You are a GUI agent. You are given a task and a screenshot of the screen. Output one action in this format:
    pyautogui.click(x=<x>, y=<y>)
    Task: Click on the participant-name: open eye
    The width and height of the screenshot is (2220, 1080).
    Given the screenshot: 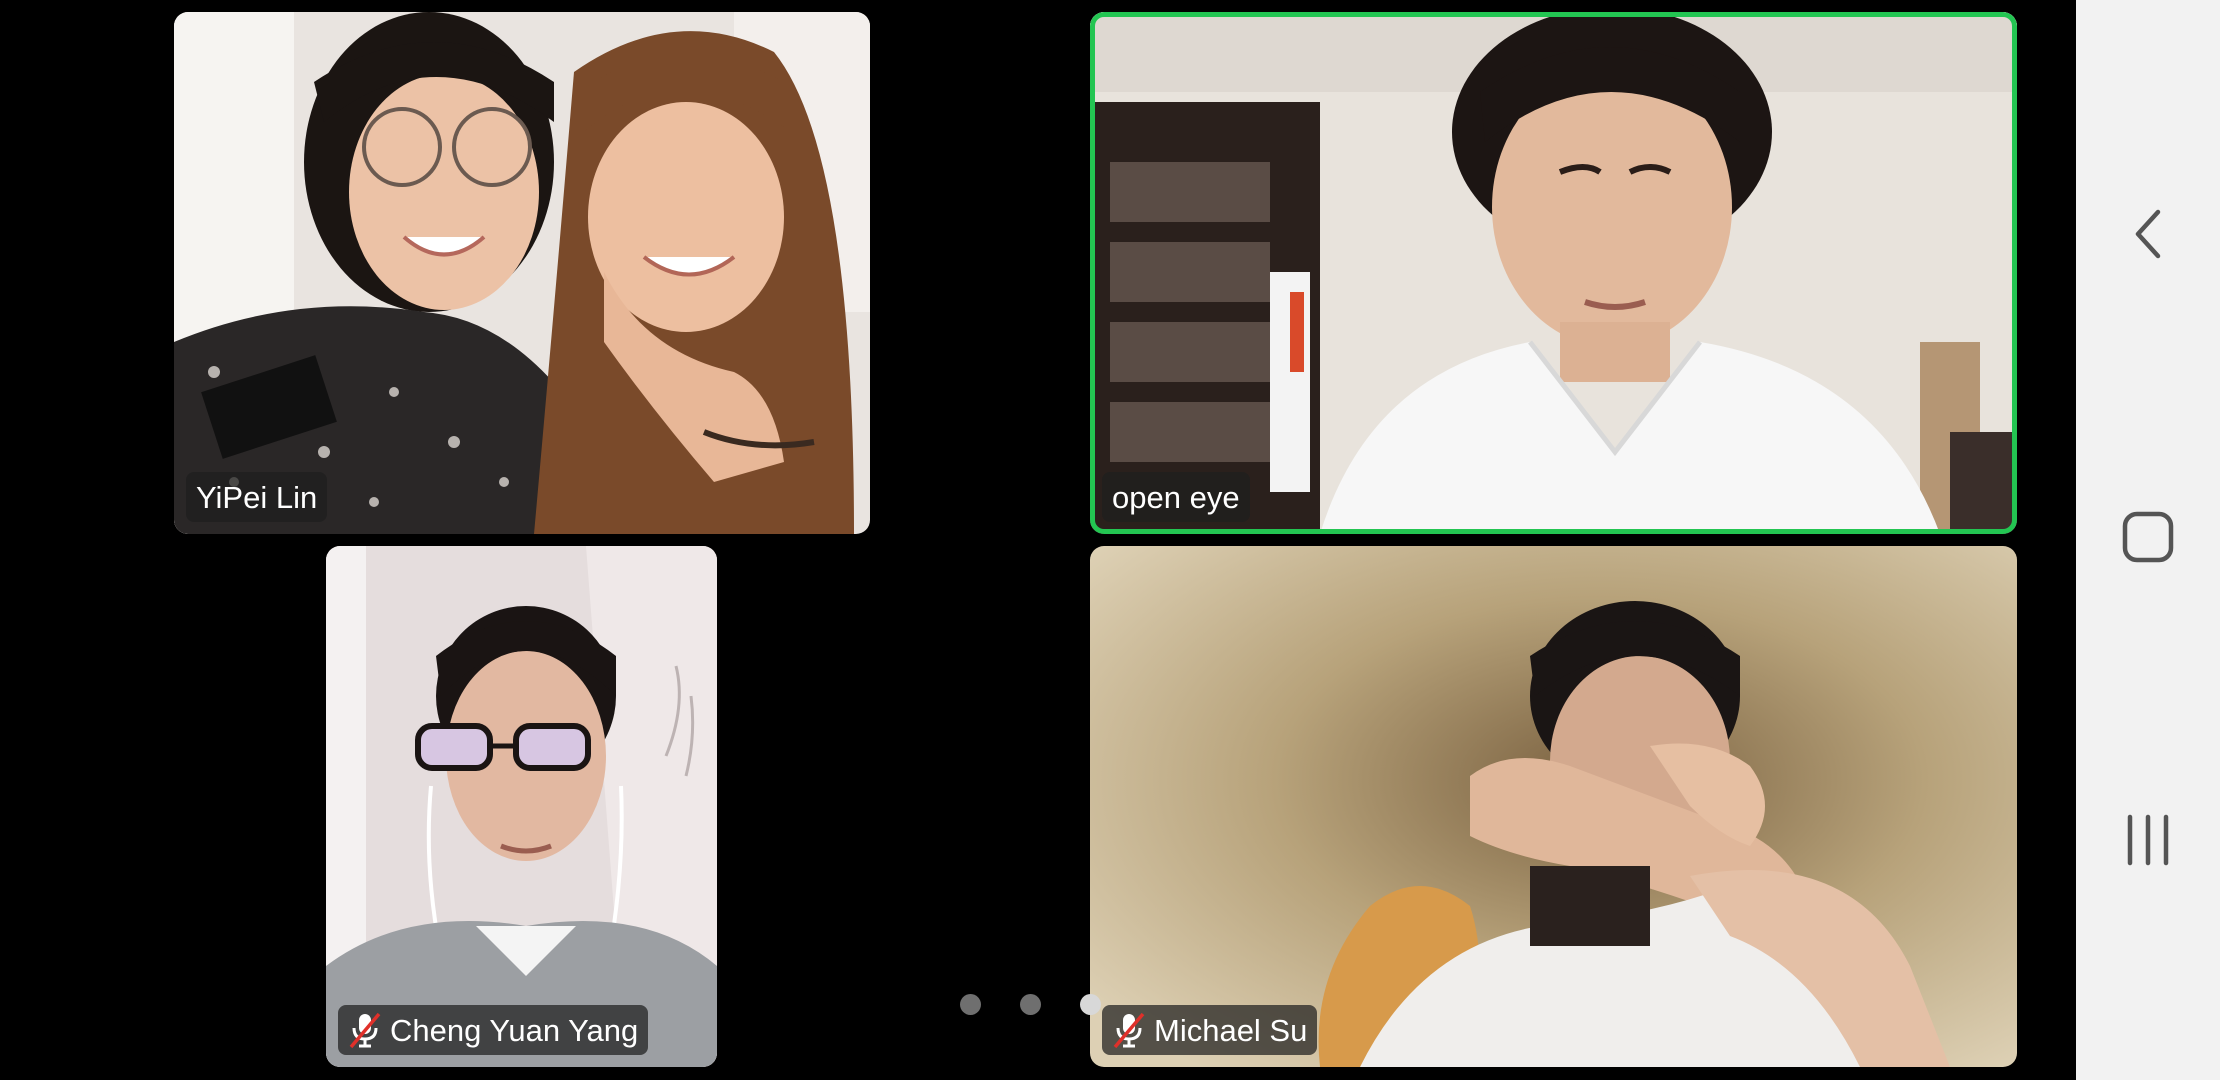 What is the action you would take?
    pyautogui.click(x=1176, y=497)
    